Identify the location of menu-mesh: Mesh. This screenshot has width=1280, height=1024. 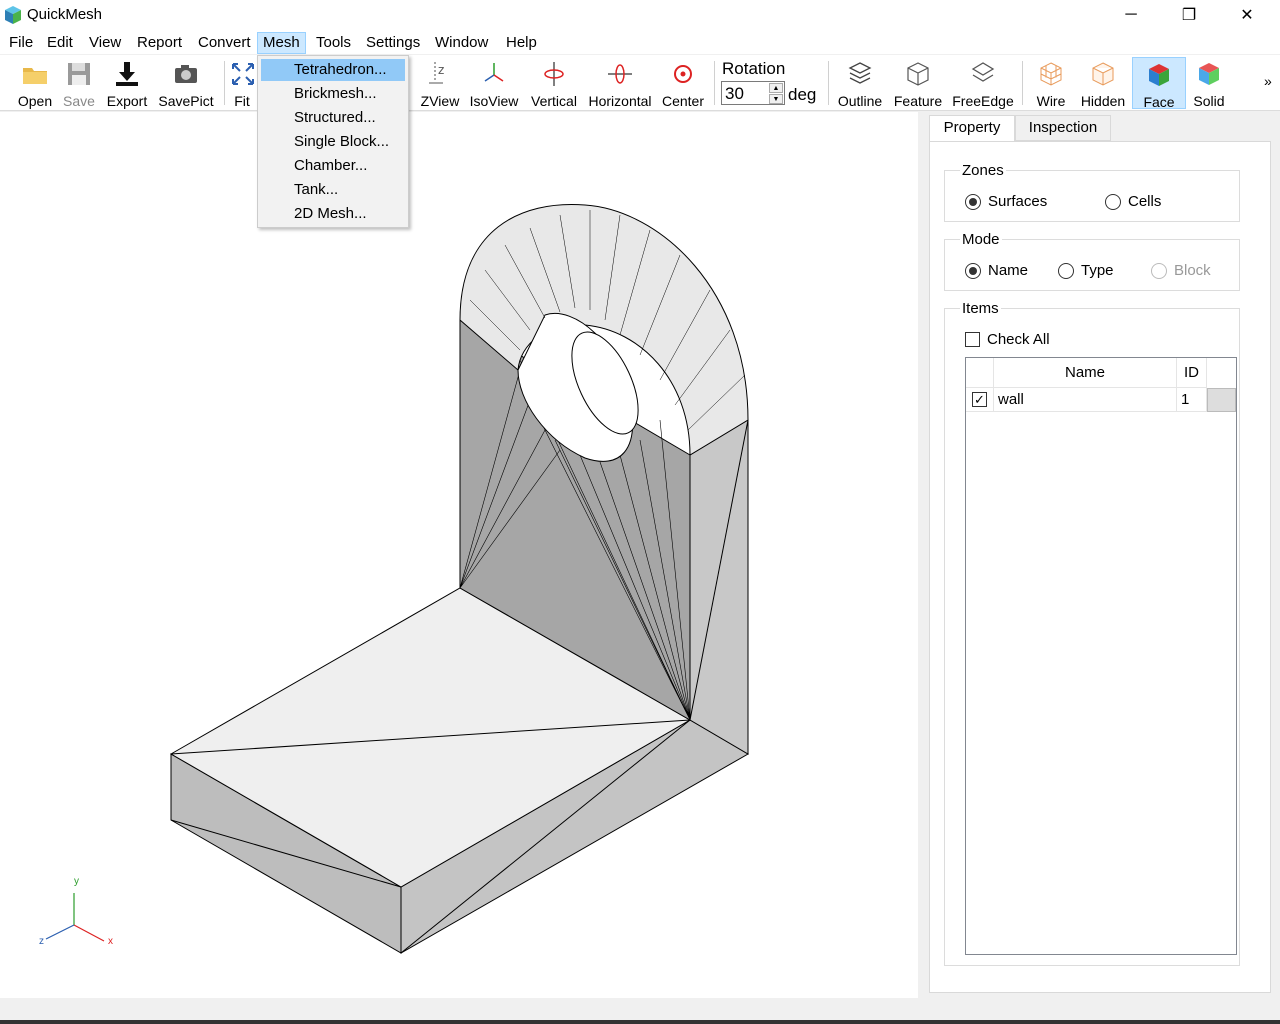
(281, 43).